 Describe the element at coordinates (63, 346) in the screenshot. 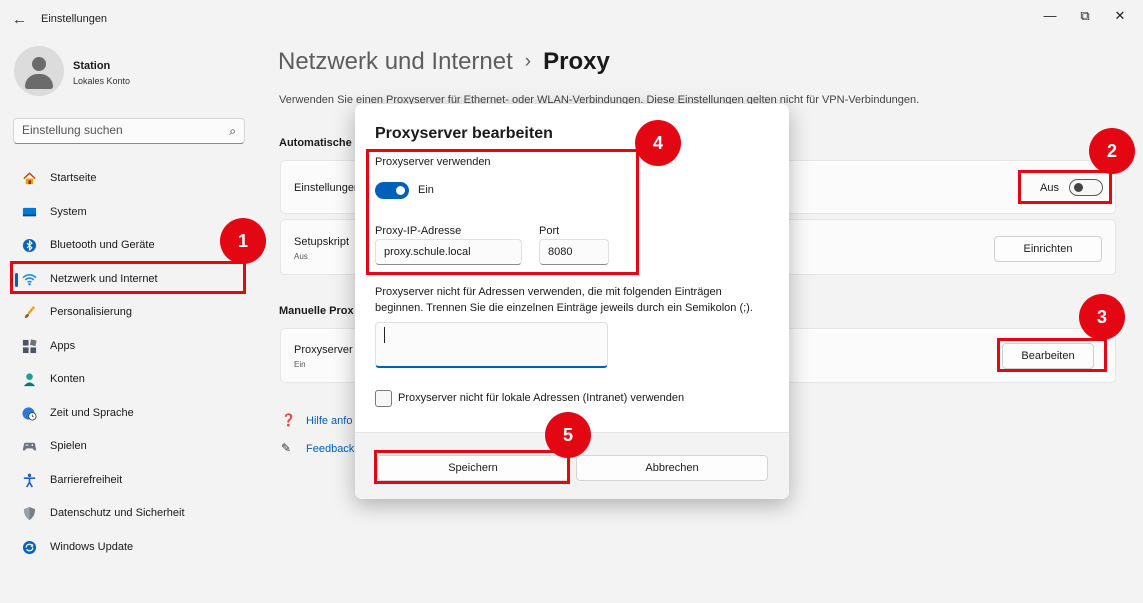

I see `sidebar-item-label: Apps` at that location.